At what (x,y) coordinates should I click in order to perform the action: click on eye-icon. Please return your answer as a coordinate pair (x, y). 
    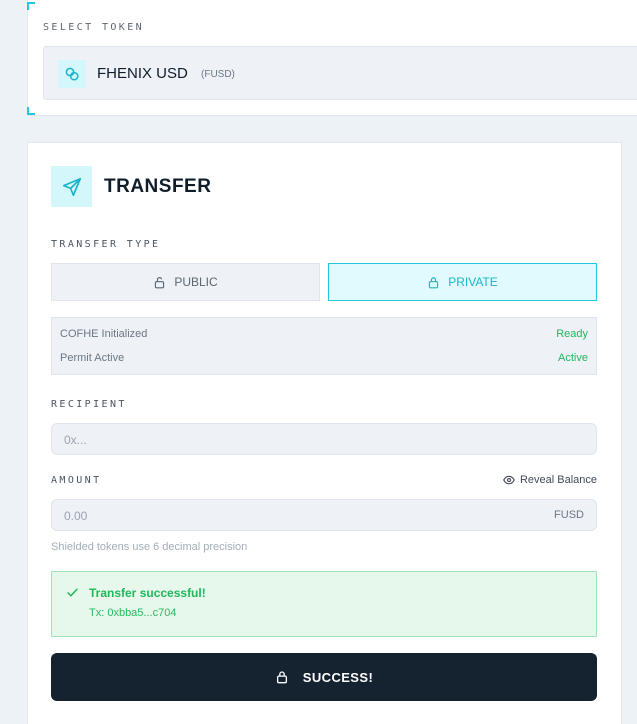
    Looking at the image, I should click on (509, 480).